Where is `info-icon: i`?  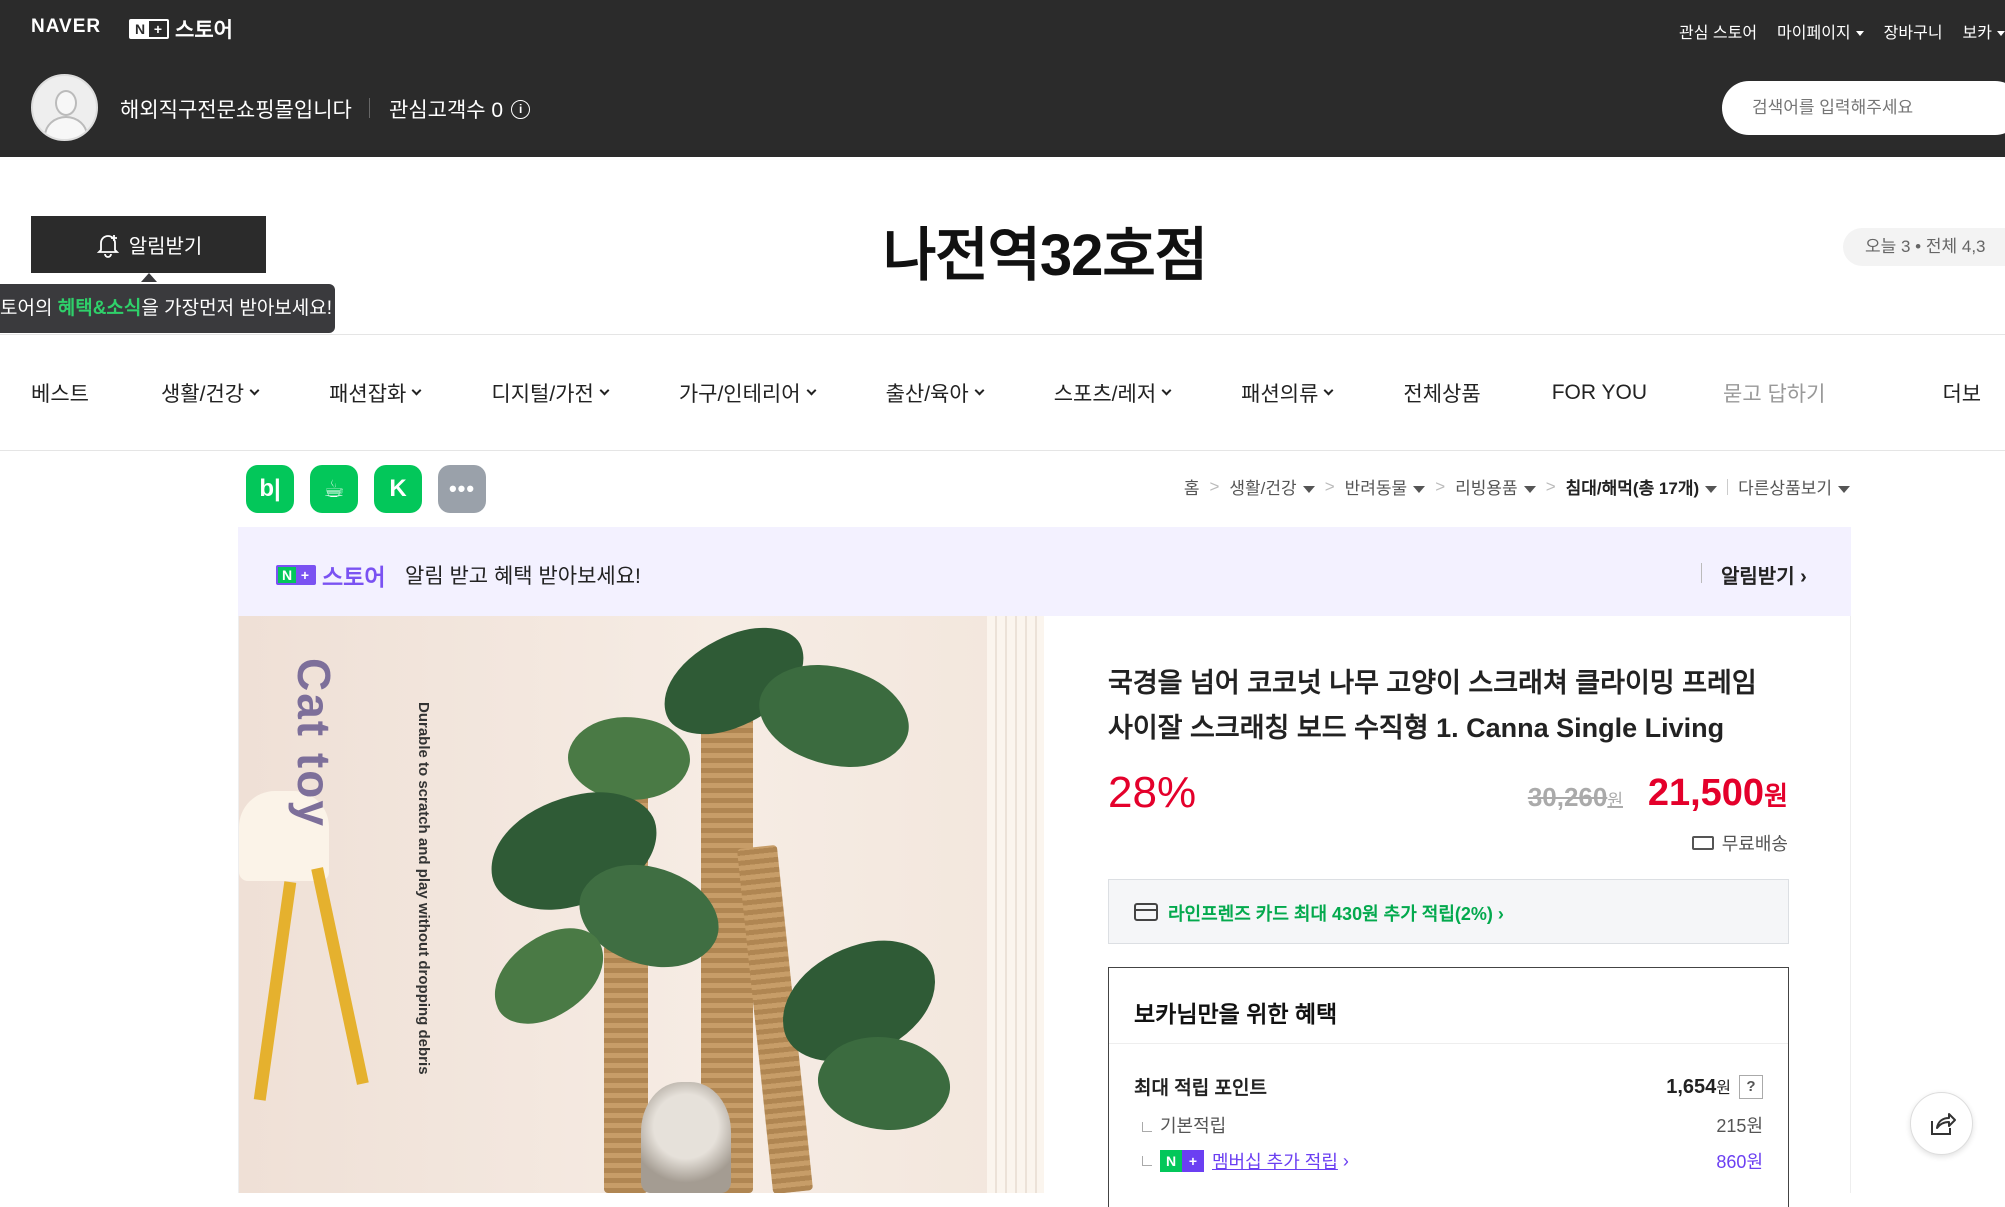
info-icon: i is located at coordinates (521, 109).